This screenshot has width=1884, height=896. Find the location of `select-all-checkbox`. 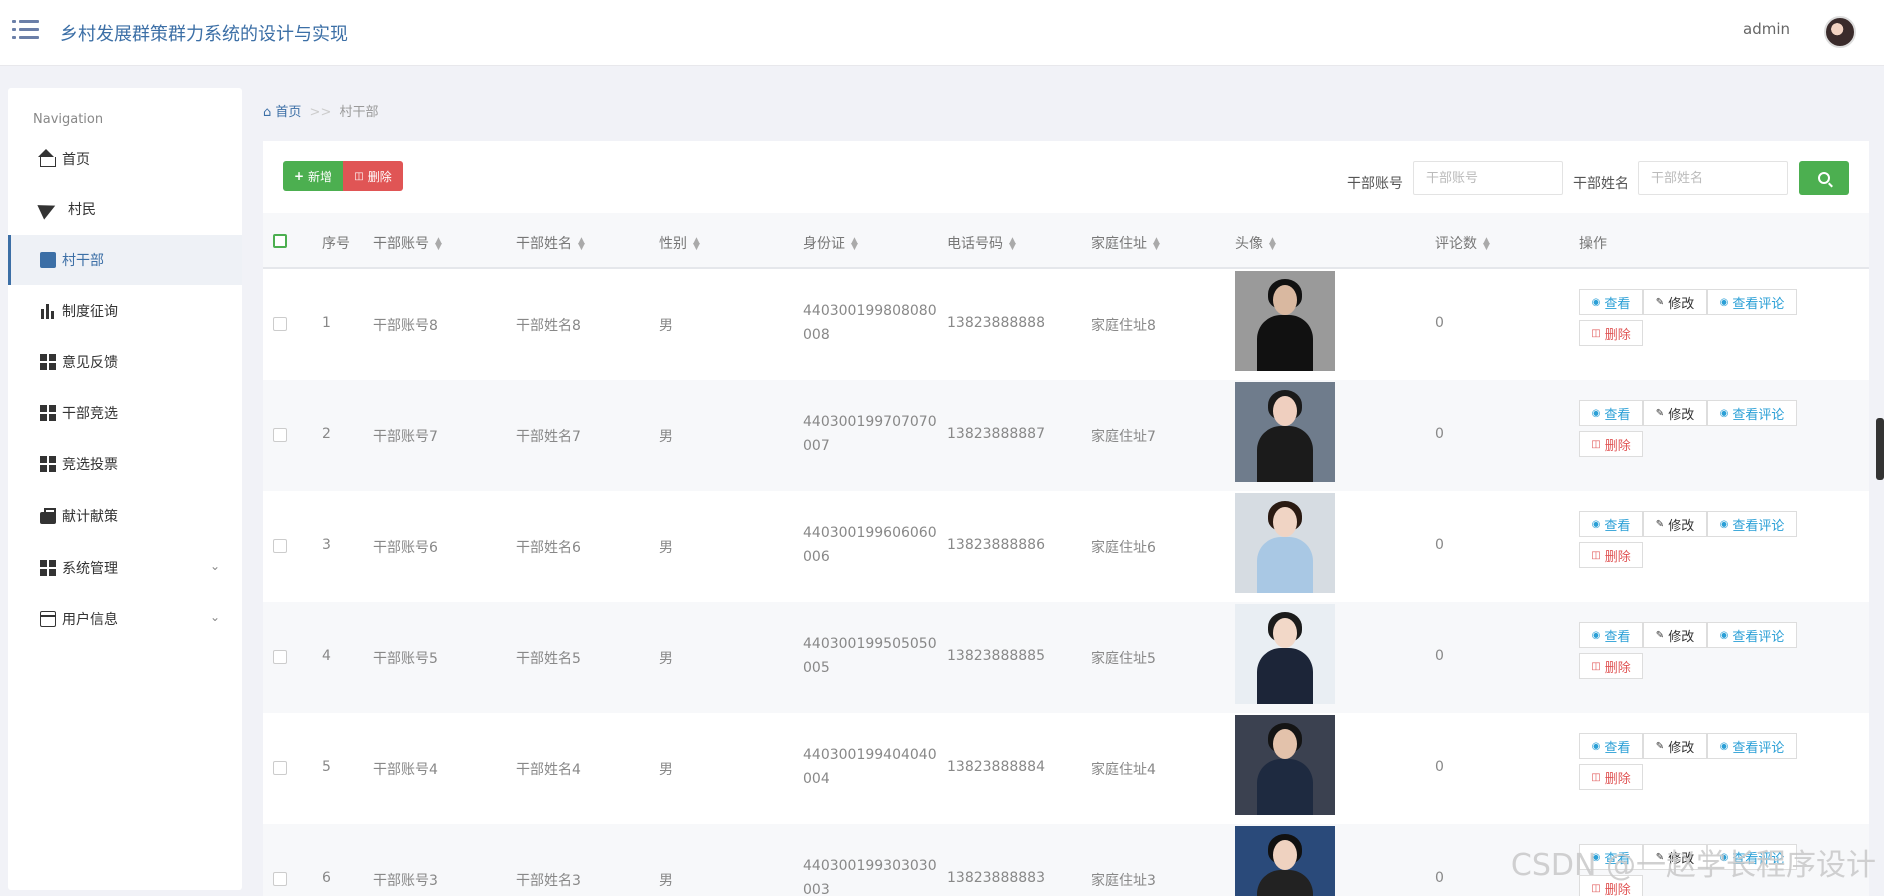

select-all-checkbox is located at coordinates (280, 241).